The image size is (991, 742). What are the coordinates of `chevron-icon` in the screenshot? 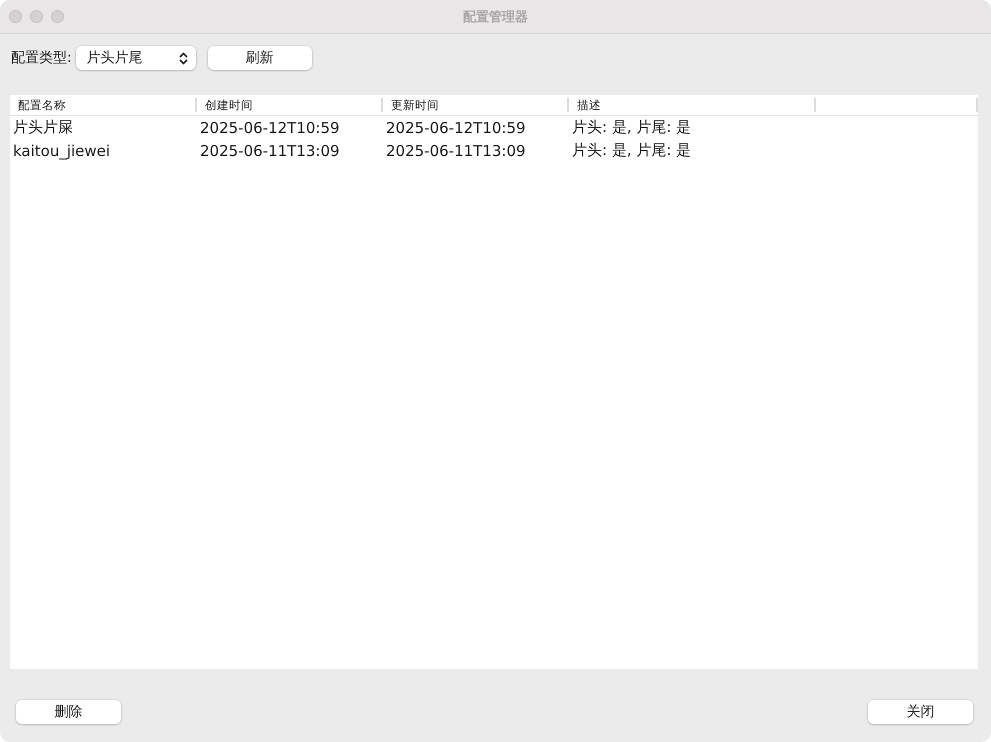 It's located at (183, 58).